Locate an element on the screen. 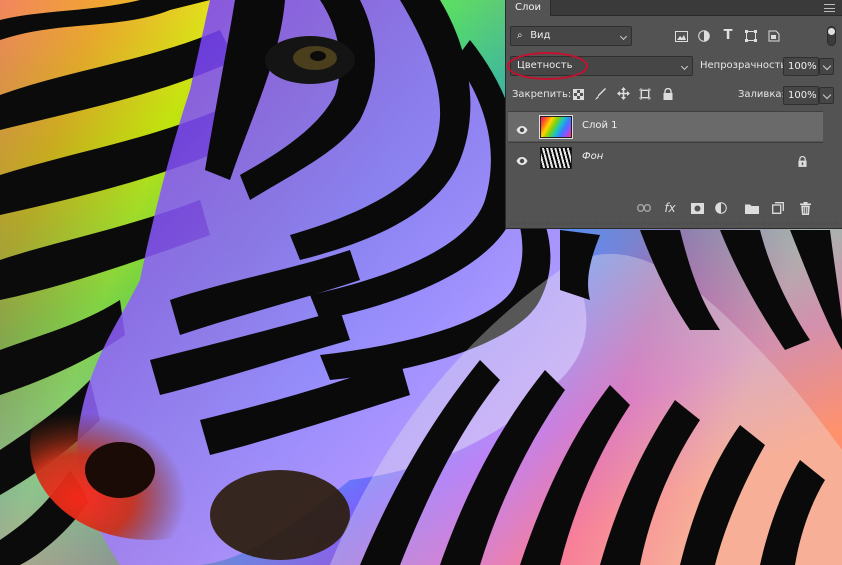 This screenshot has width=842, height=565. annotation-highlight-ring is located at coordinates (547, 66).